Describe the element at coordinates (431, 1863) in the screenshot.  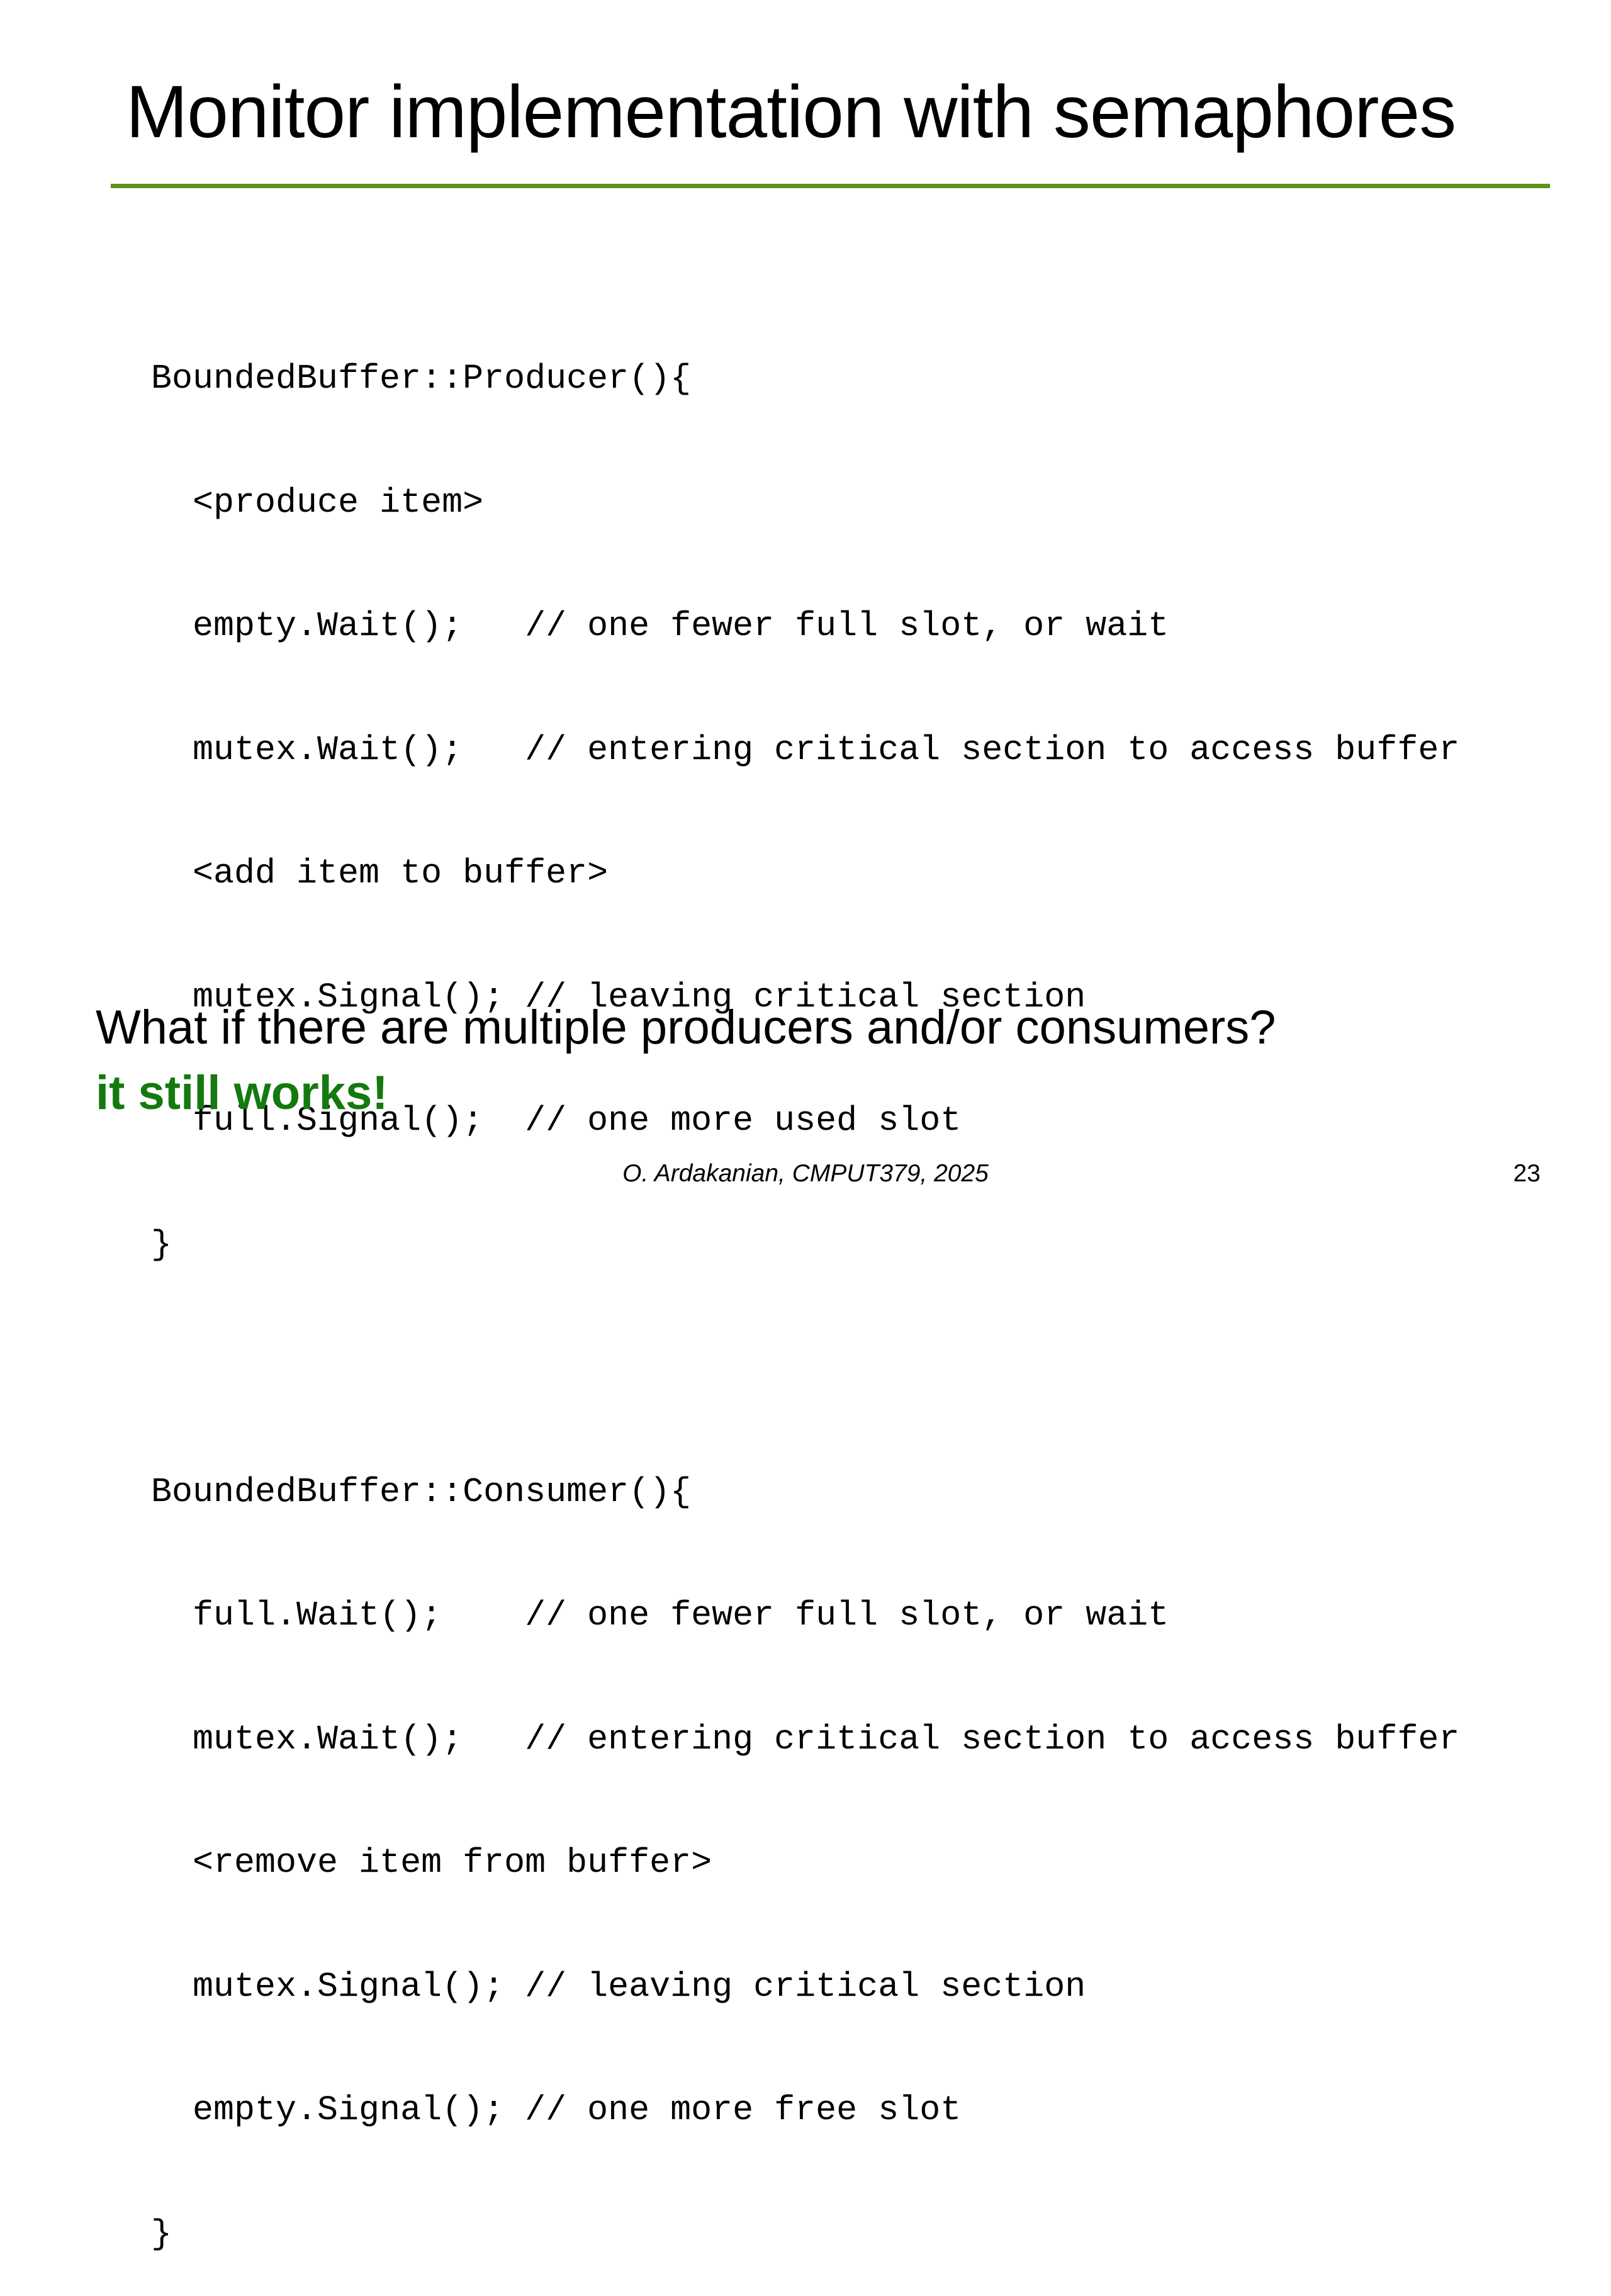
I see `code-line: <remove item from buffer>` at that location.